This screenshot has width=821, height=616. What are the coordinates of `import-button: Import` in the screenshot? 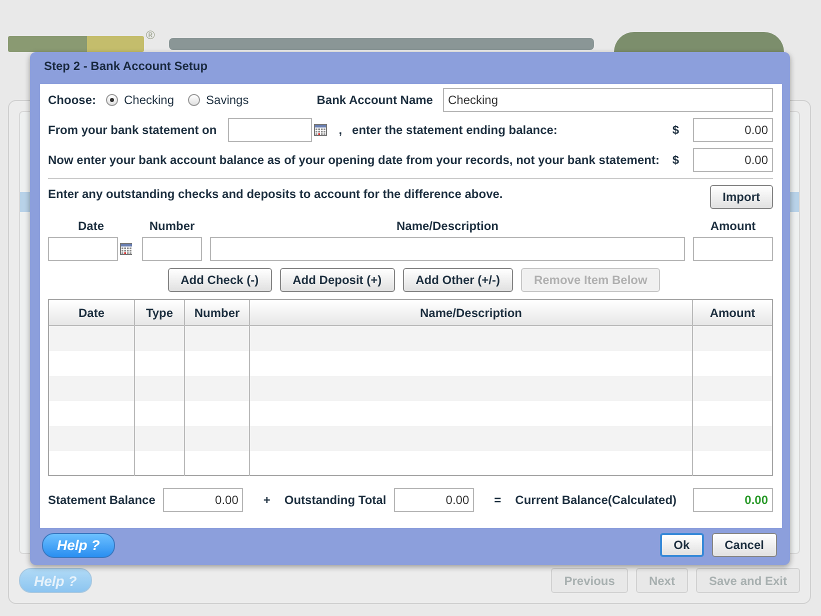 It's located at (741, 197).